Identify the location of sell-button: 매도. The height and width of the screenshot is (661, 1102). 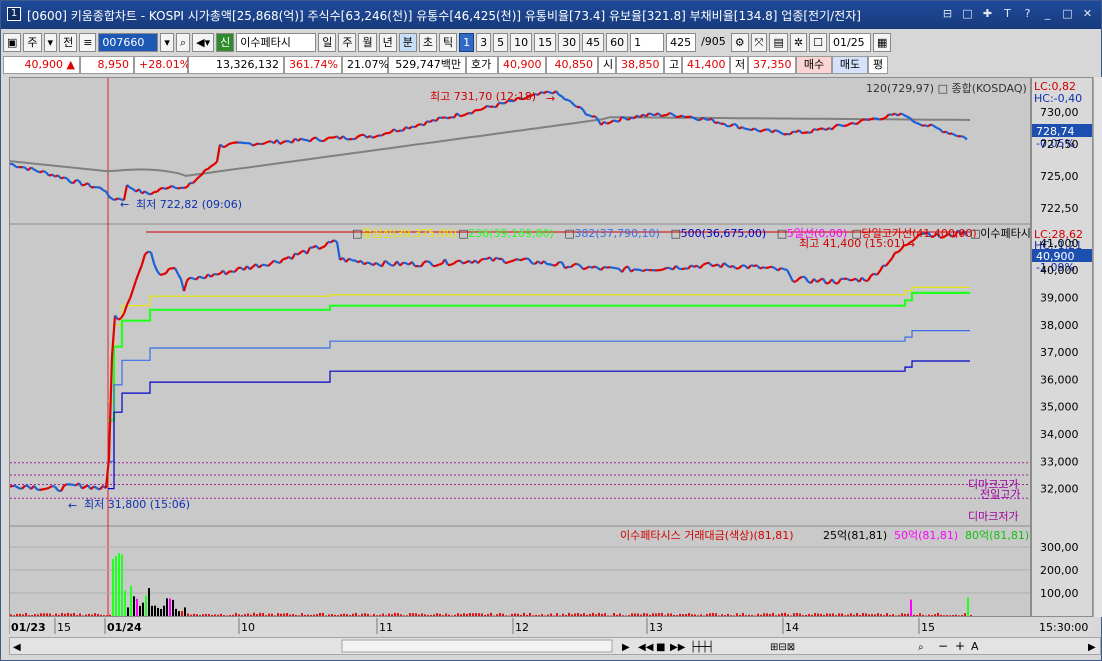
(850, 65).